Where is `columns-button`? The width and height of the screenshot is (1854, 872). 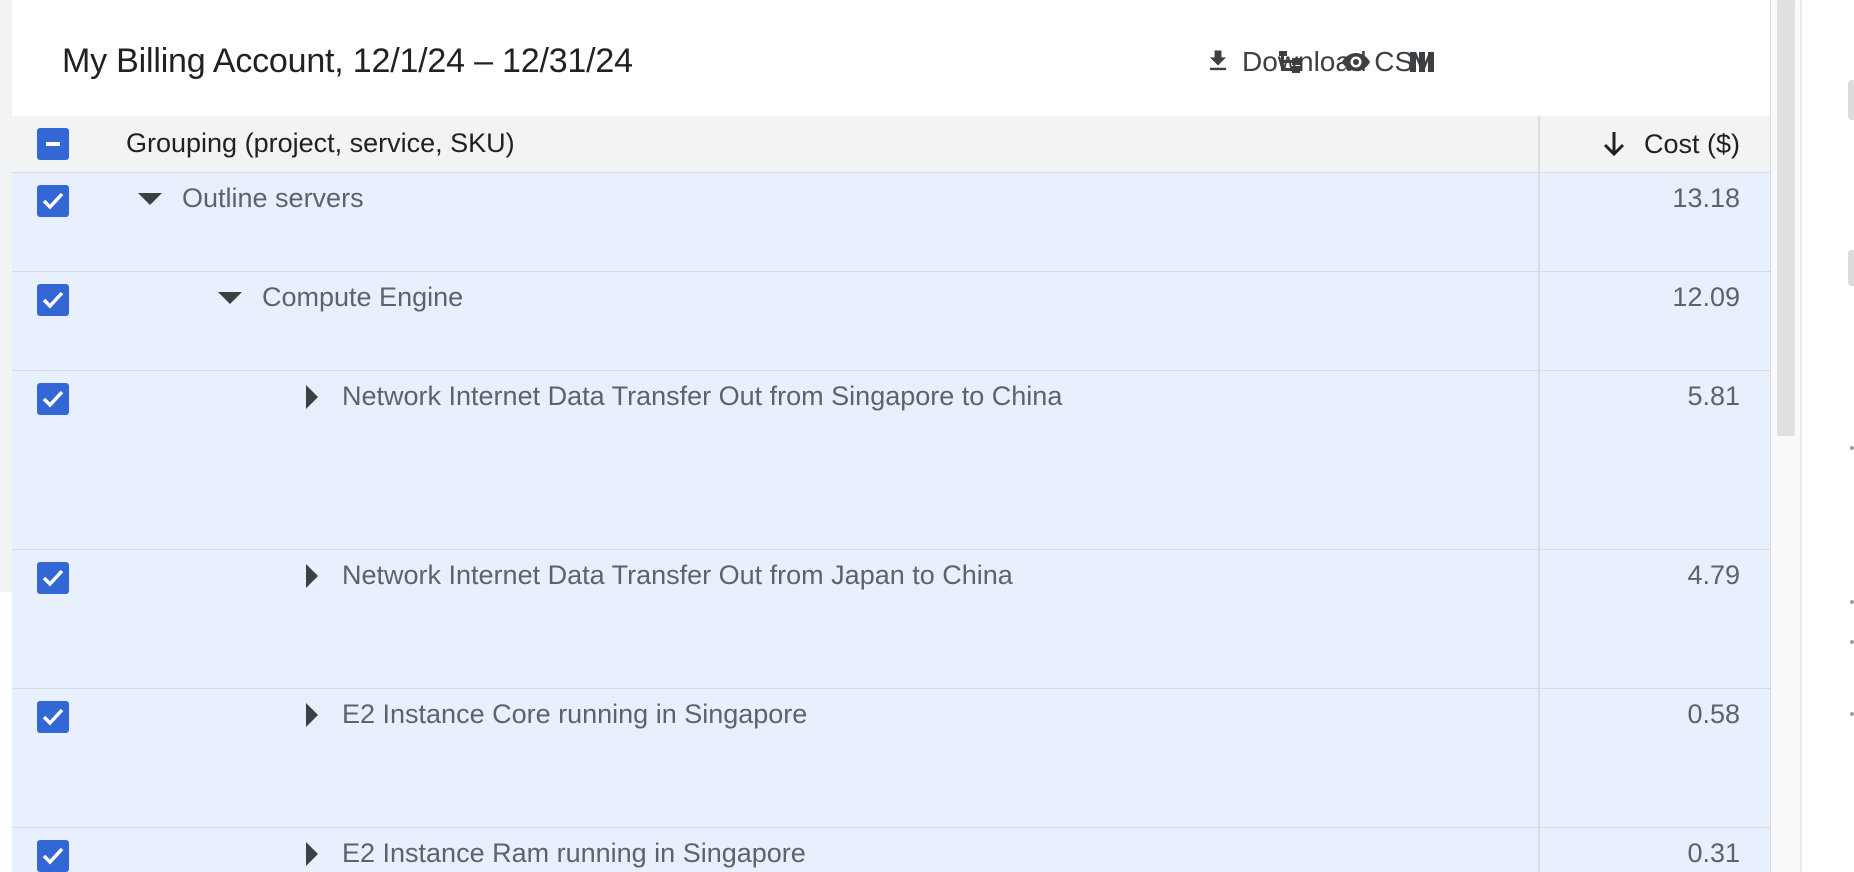
columns-button is located at coordinates (1422, 62).